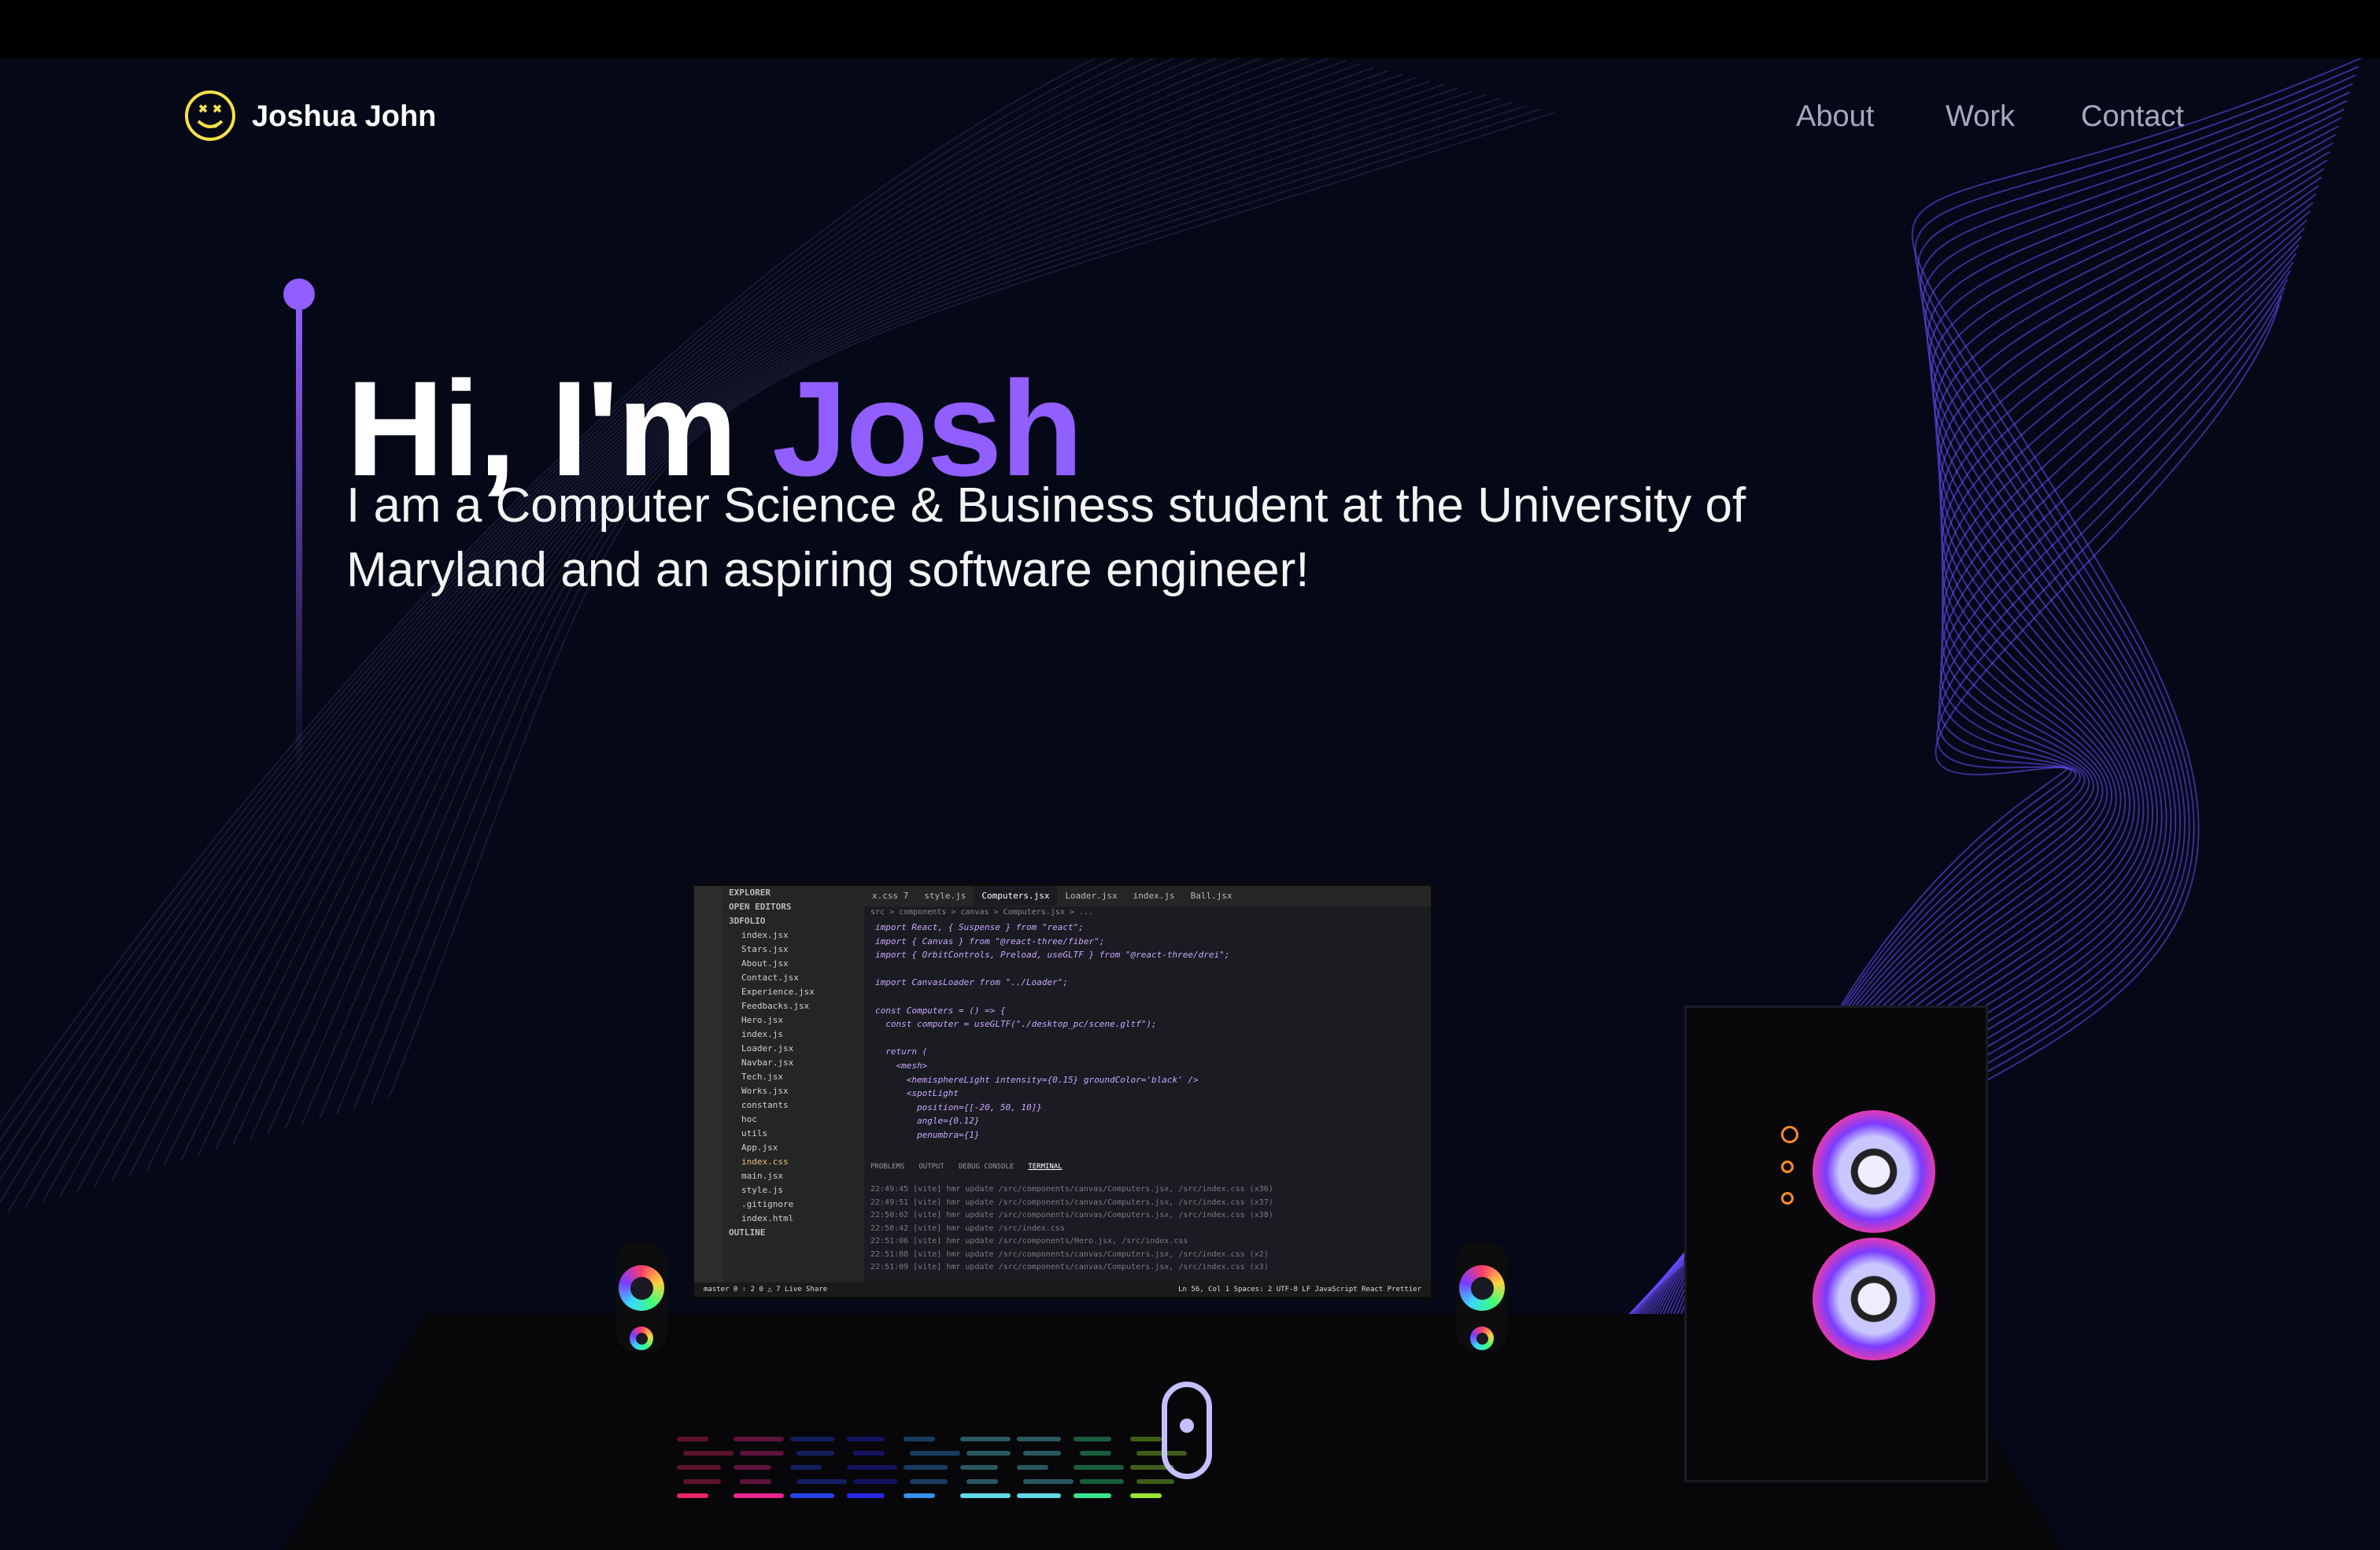 The height and width of the screenshot is (1550, 2380). What do you see at coordinates (793, 992) in the screenshot?
I see `explorer-row: Experience.jsx` at bounding box center [793, 992].